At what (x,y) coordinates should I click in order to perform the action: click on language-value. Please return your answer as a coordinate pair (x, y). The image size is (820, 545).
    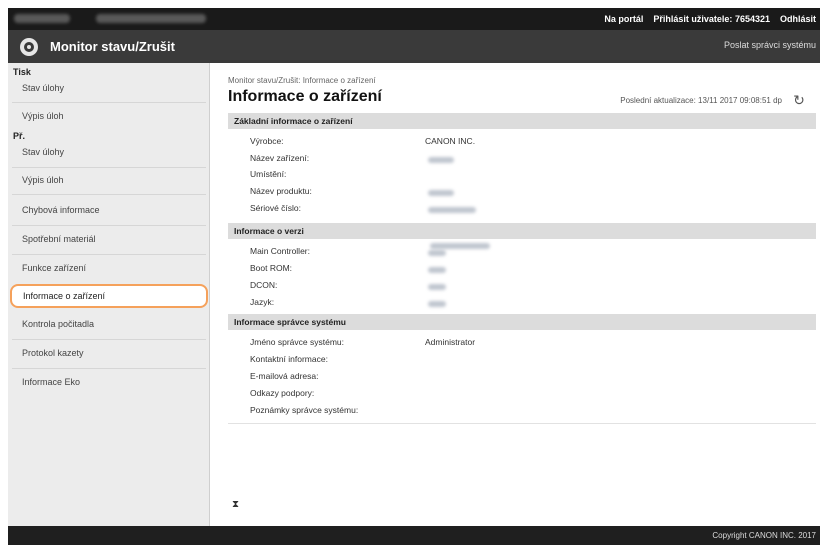
    Looking at the image, I should click on (437, 304).